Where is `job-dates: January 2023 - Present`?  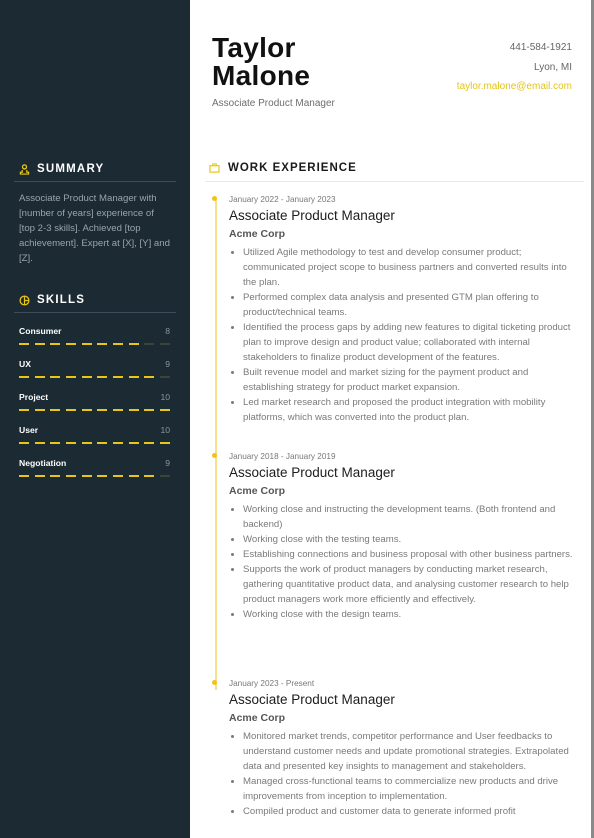 job-dates: January 2023 - Present is located at coordinates (272, 683).